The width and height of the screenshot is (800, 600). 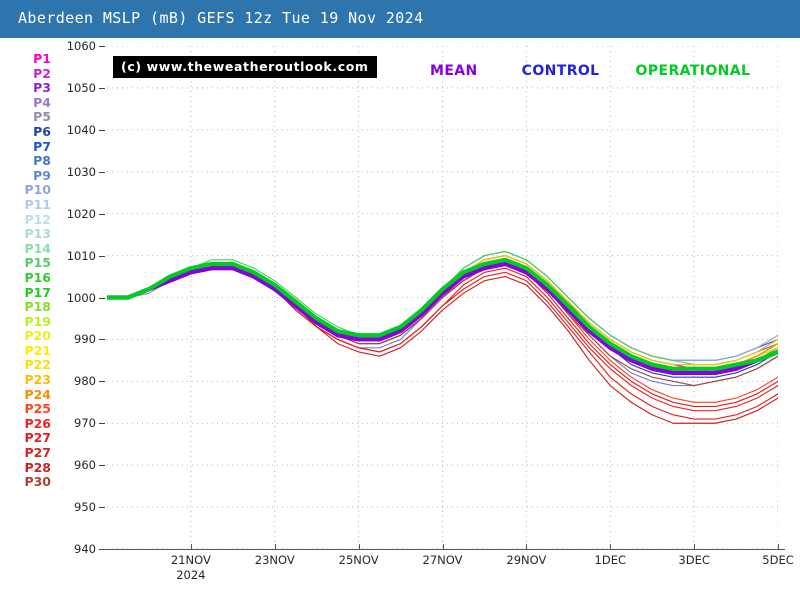 I want to click on x-tick-label: 25NOV, so click(x=358, y=560).